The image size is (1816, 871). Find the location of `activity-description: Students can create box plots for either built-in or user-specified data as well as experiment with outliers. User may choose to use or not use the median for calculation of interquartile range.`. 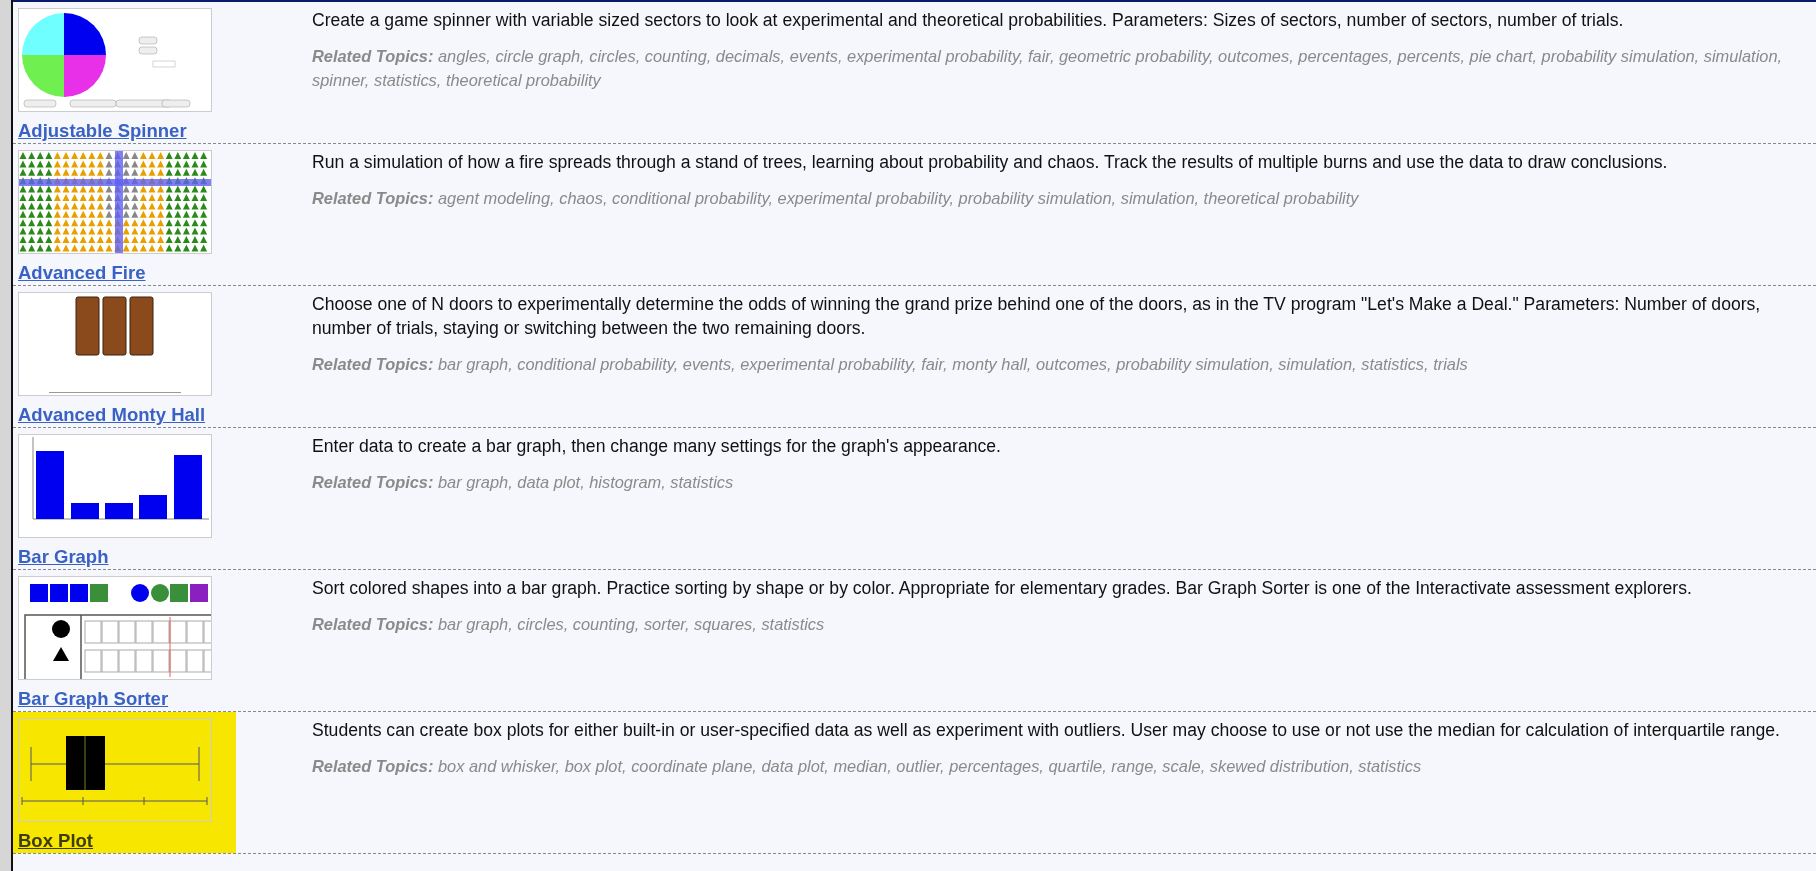

activity-description: Students can create box plots for either built-in or user-specified data as well as experiment with outliers. User may choose to use or not use the median for calculation of interquartile range. is located at coordinates (1046, 730).